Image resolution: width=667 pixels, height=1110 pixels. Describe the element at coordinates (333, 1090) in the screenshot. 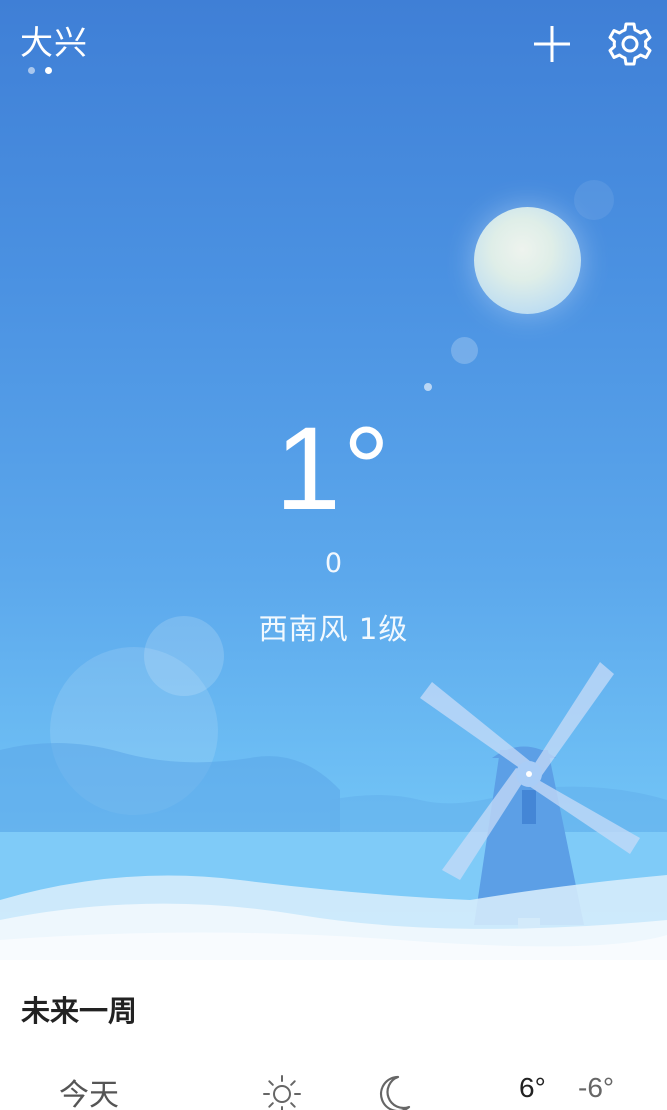

I see `forecast-row: 今天 6° -6°` at that location.